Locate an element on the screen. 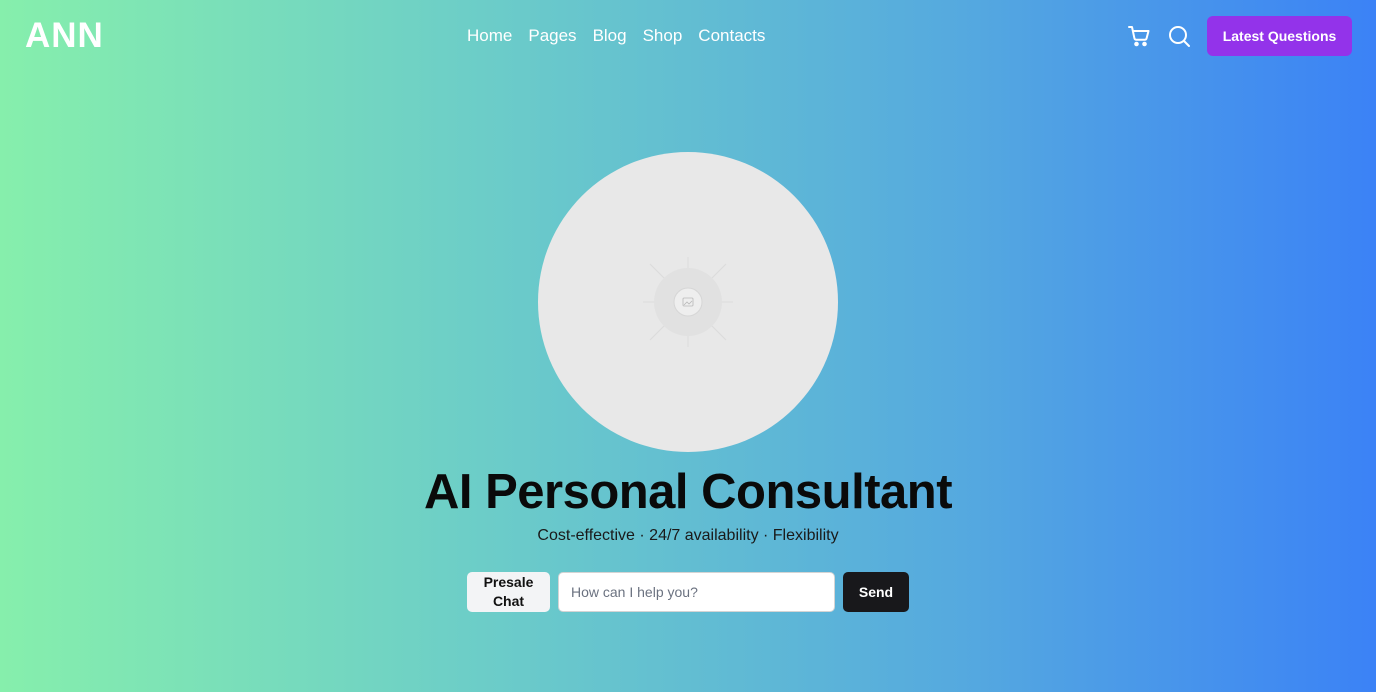 This screenshot has height=692, width=1376. image-placeholder-icon is located at coordinates (688, 302).